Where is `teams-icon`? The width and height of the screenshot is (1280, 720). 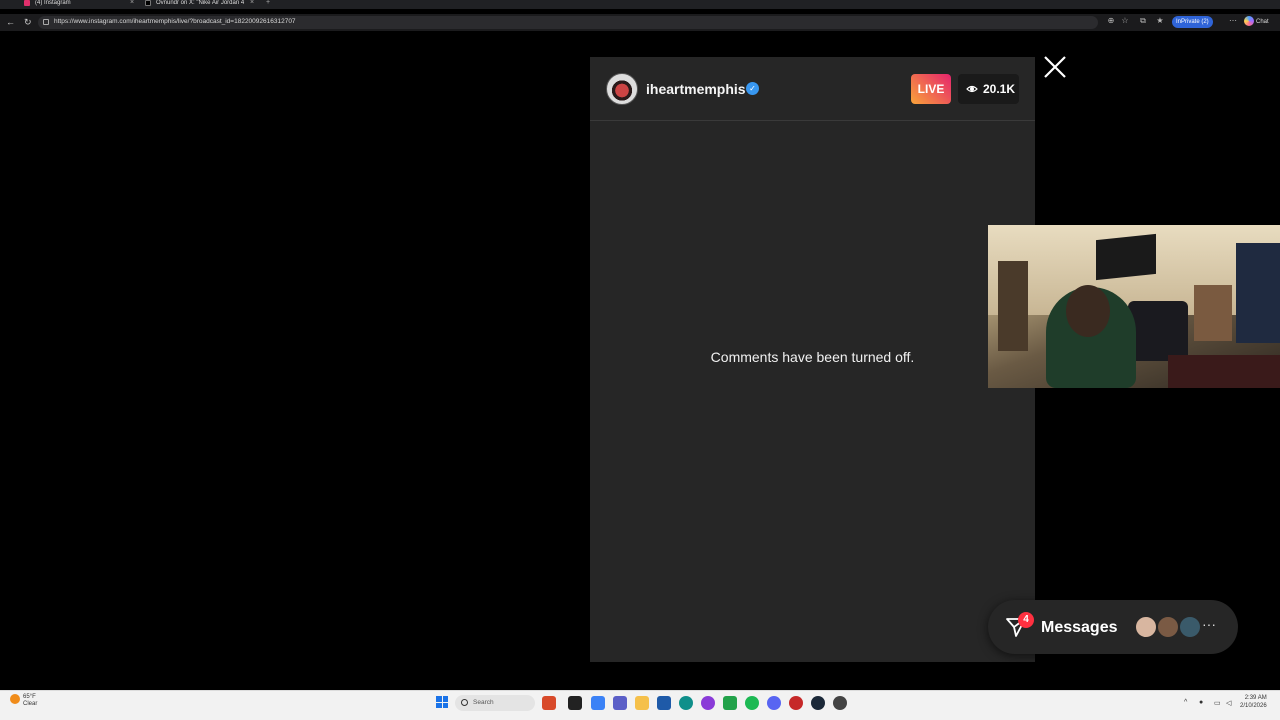
teams-icon is located at coordinates (620, 703).